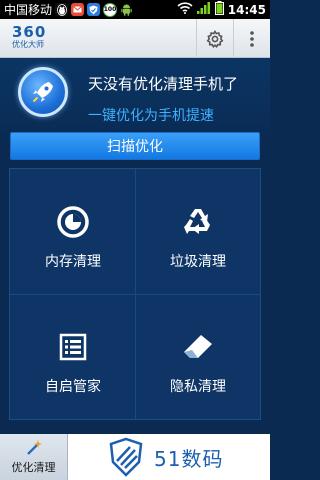 This screenshot has height=480, width=320. I want to click on startup-manager-tile: 自启管家, so click(73, 357).